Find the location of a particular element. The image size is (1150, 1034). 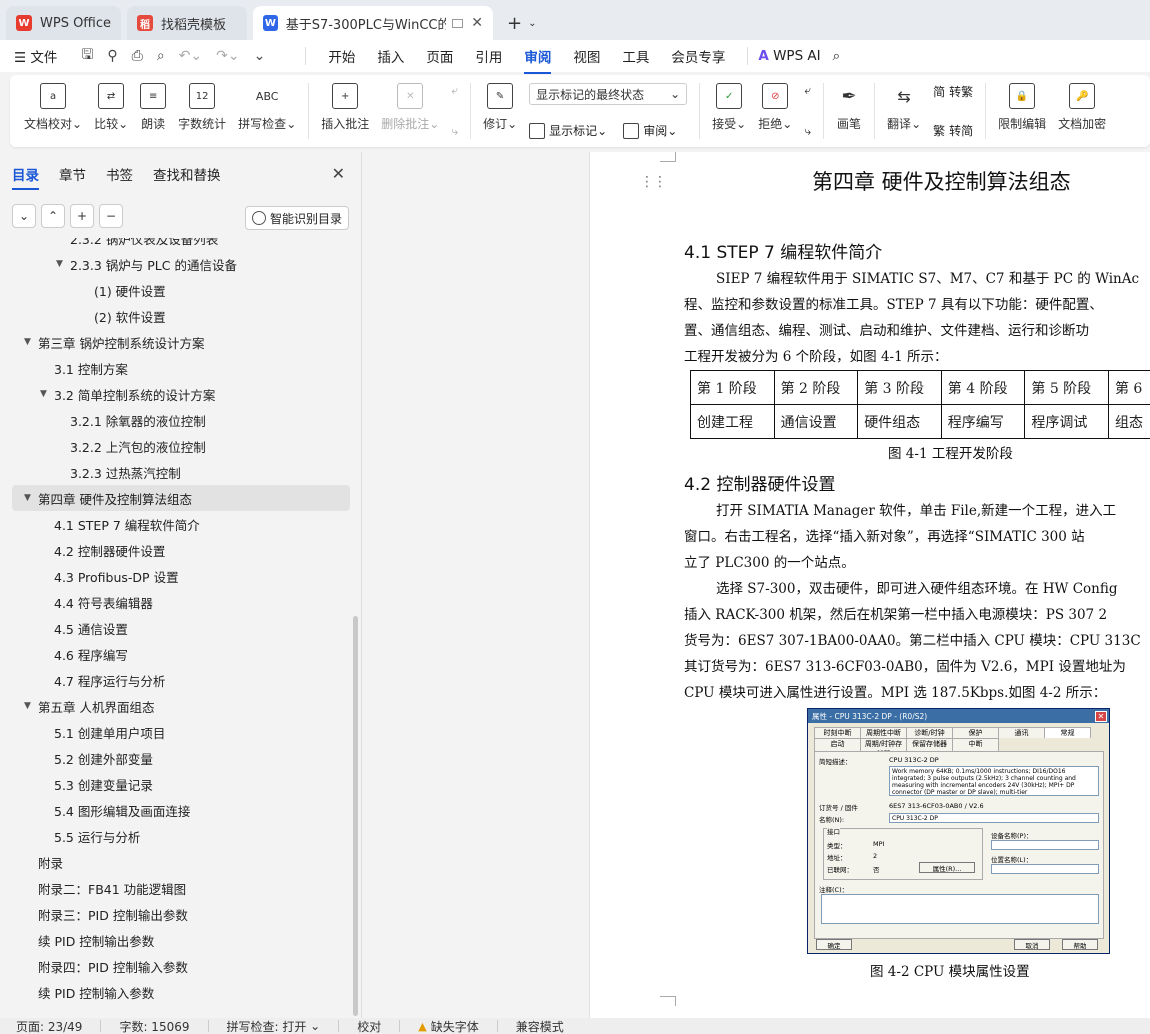

save-icon: 🖫 is located at coordinates (87, 56).